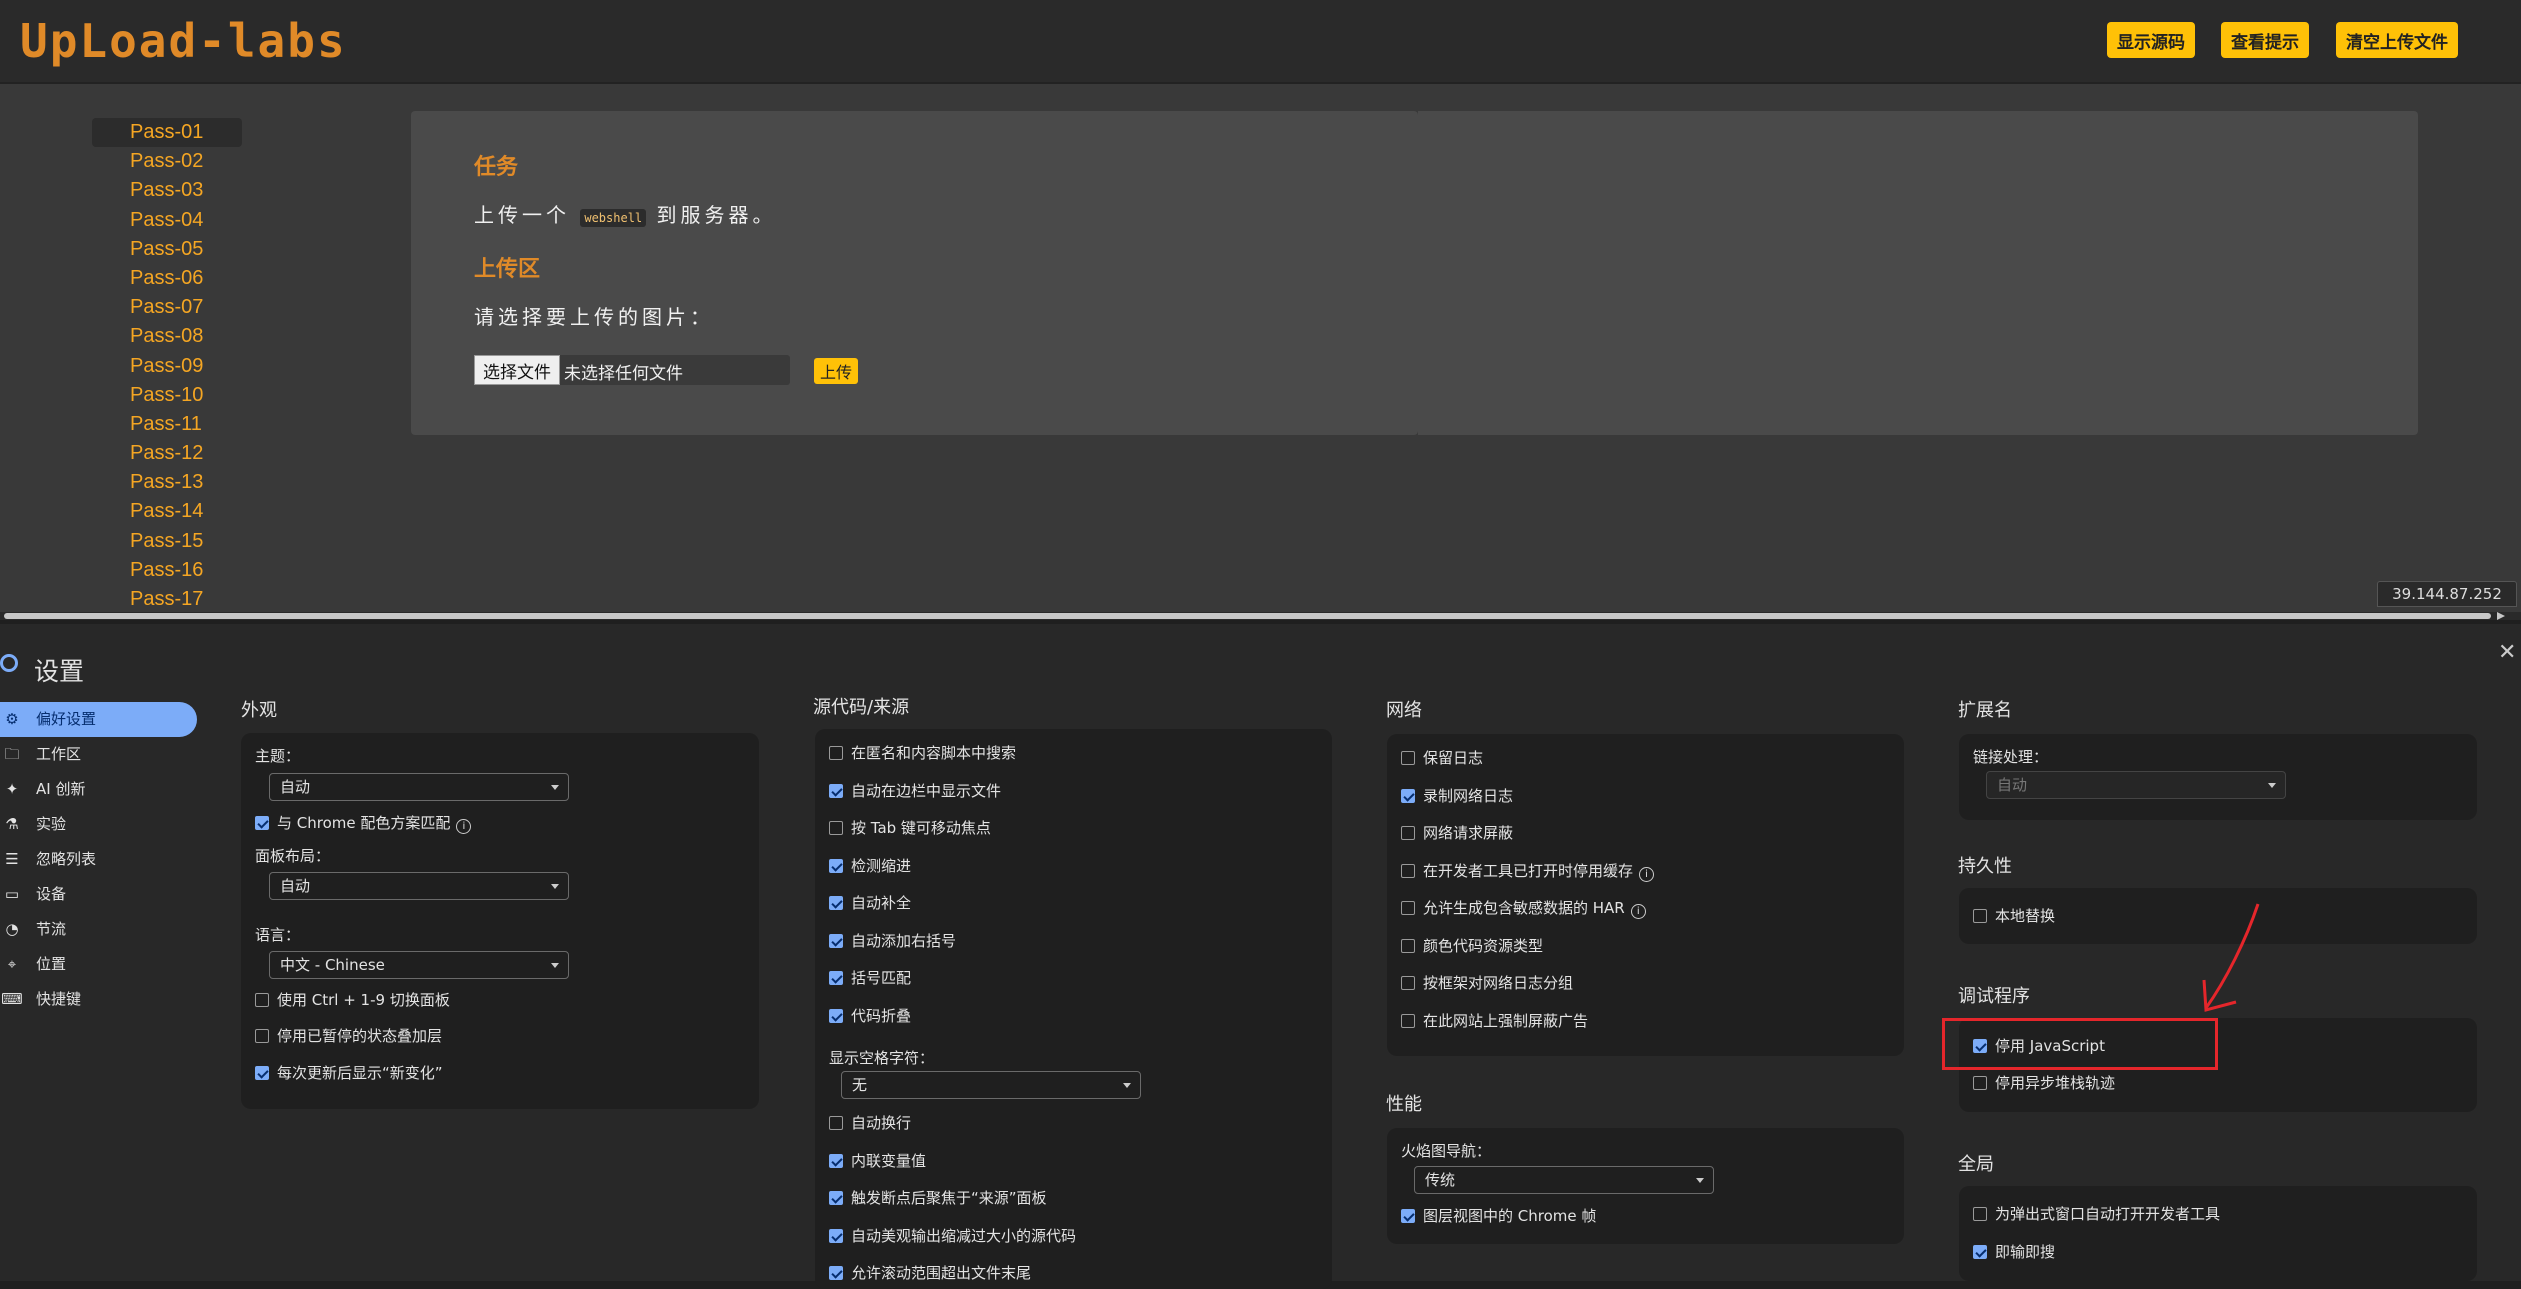  Describe the element at coordinates (98, 719) in the screenshot. I see `nav-item-gear: ⚙ 偏好设置` at that location.